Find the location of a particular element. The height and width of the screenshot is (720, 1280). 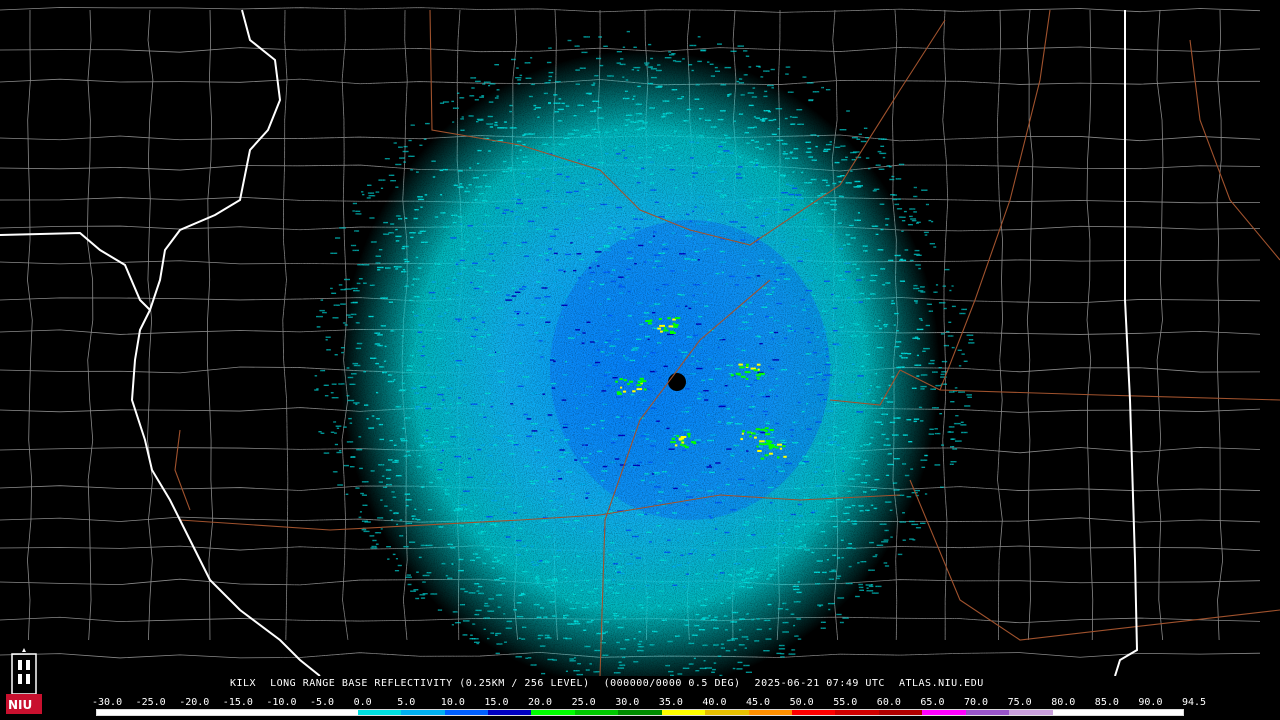

legend-label: 30.0 is located at coordinates (627, 702).